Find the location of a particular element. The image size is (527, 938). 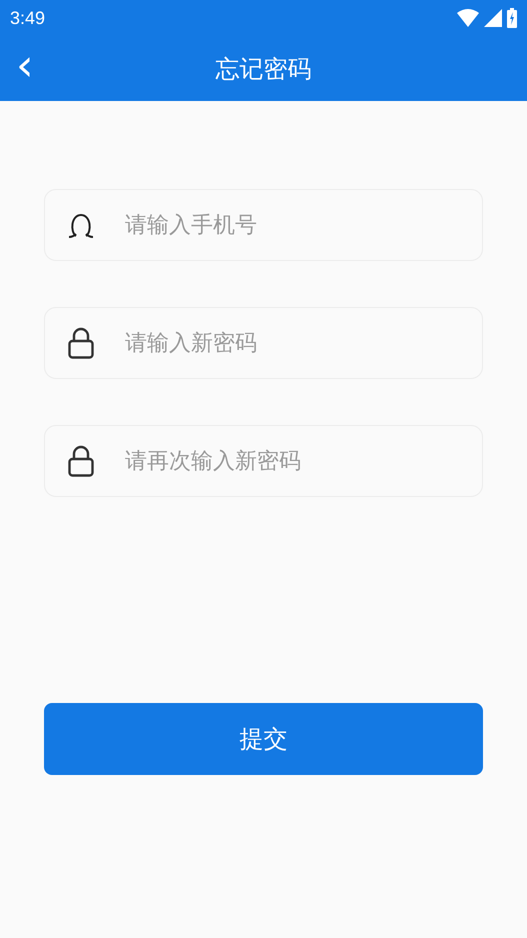

status-time: 3:49 is located at coordinates (28, 18).